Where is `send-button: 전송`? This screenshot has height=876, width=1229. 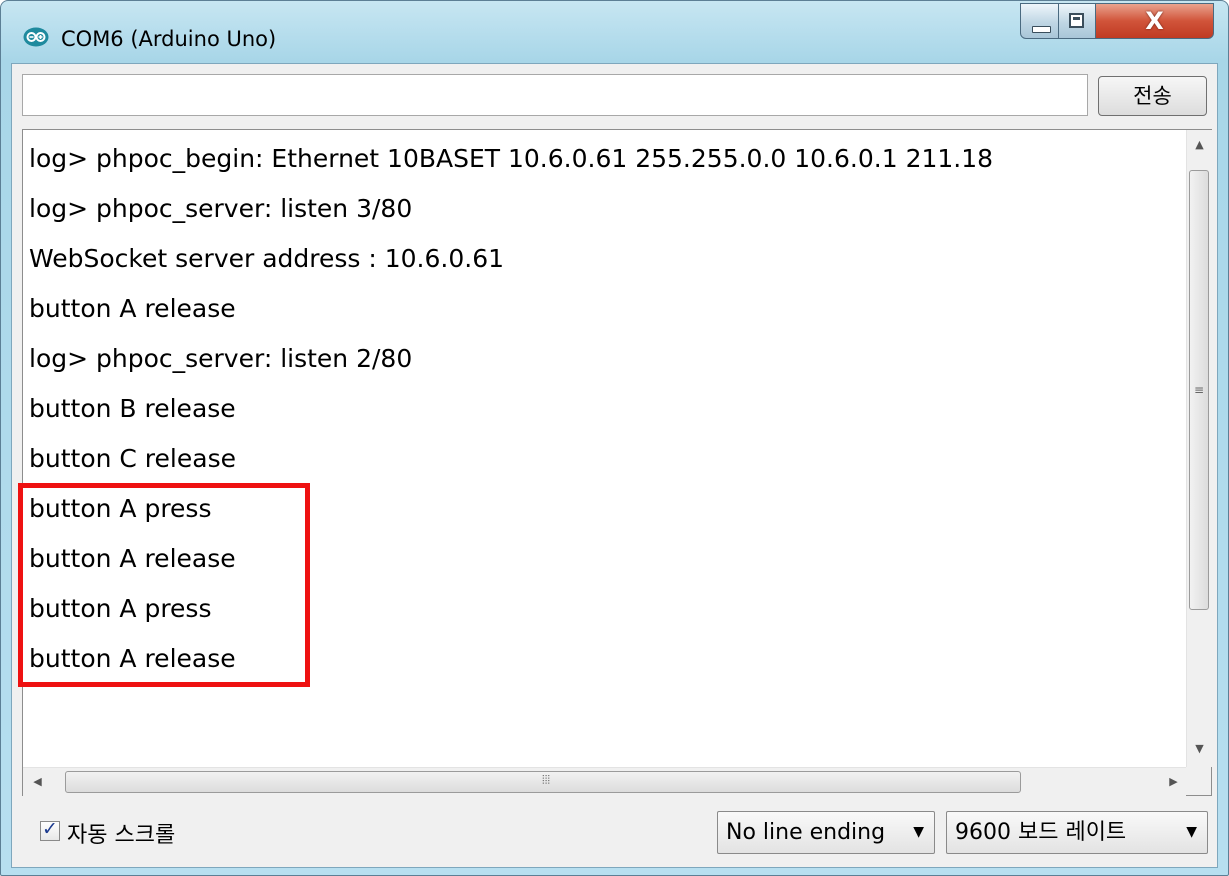
send-button: 전송 is located at coordinates (1152, 96).